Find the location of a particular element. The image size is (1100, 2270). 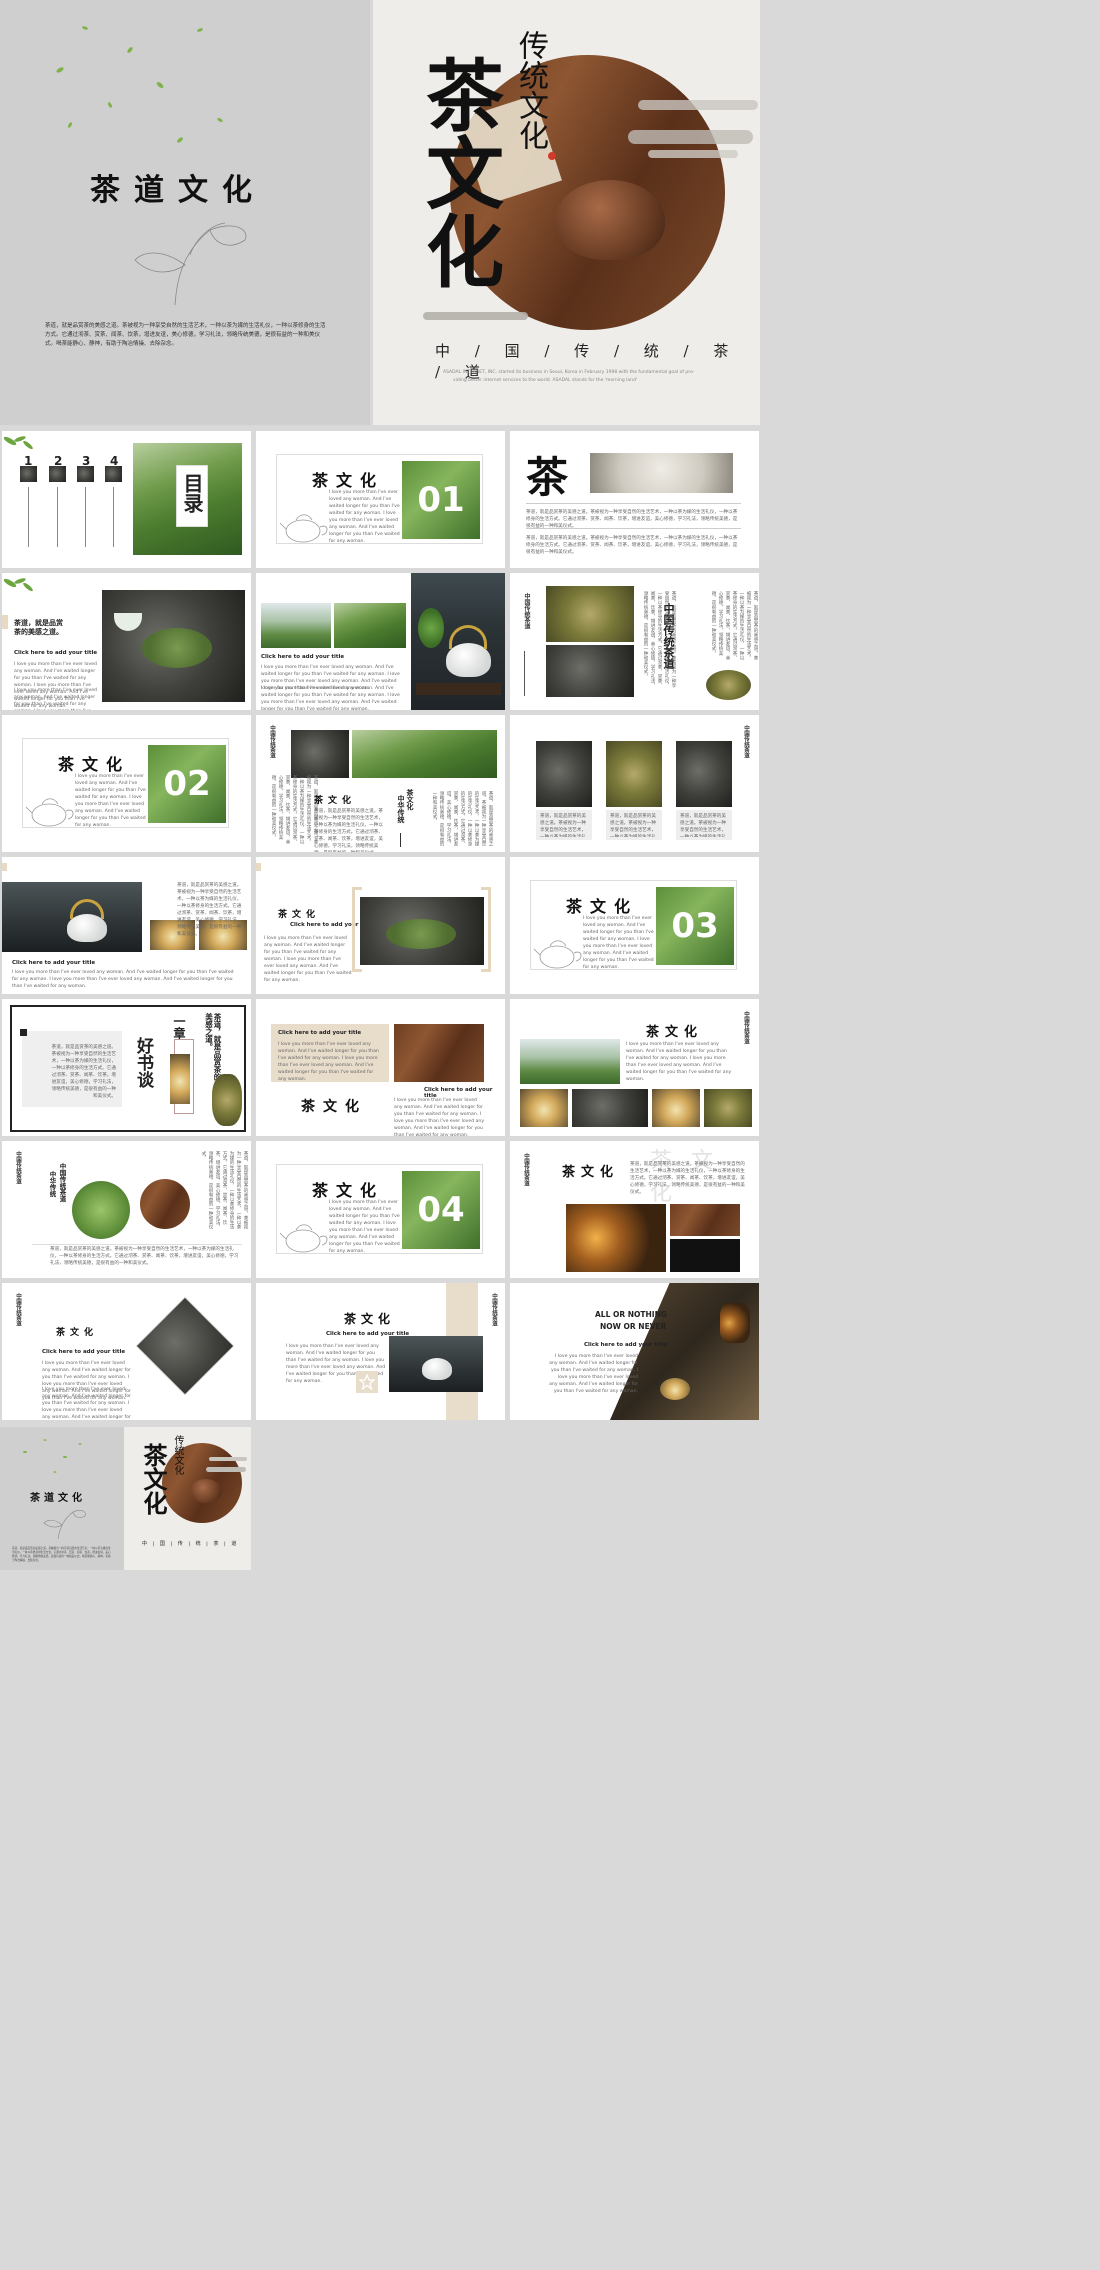

leaf-corner-icon is located at coordinates (18, 443).